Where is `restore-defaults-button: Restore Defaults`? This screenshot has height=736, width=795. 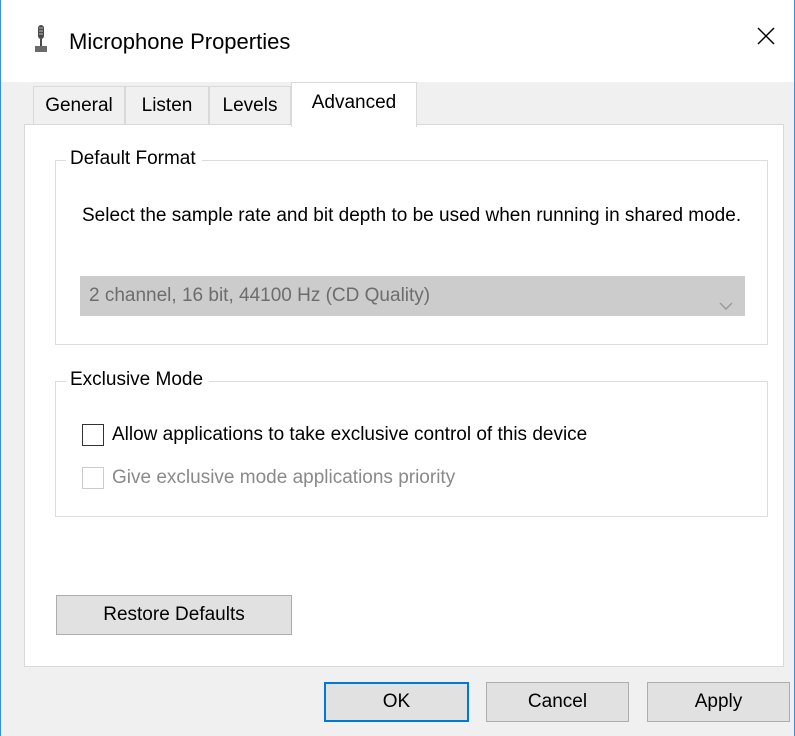 restore-defaults-button: Restore Defaults is located at coordinates (174, 615).